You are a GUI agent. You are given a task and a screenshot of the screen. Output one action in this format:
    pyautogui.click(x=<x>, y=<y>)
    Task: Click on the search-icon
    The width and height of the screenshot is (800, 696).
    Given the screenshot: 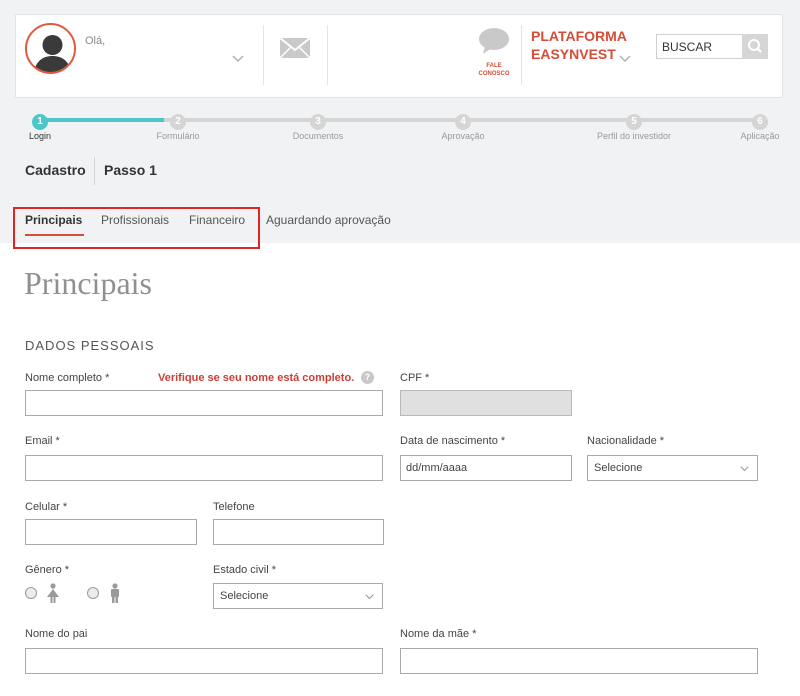 What is the action you would take?
    pyautogui.click(x=755, y=46)
    